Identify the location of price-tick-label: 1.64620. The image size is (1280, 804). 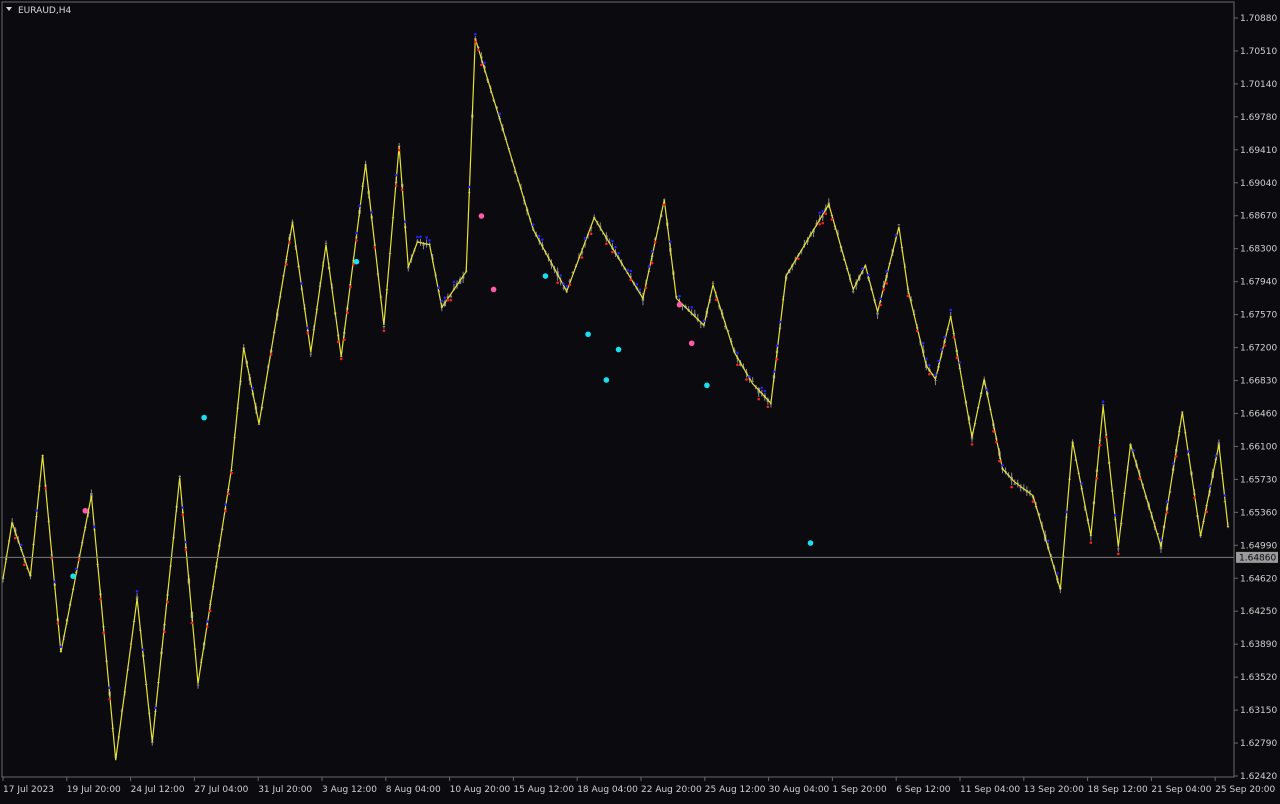
(1258, 579).